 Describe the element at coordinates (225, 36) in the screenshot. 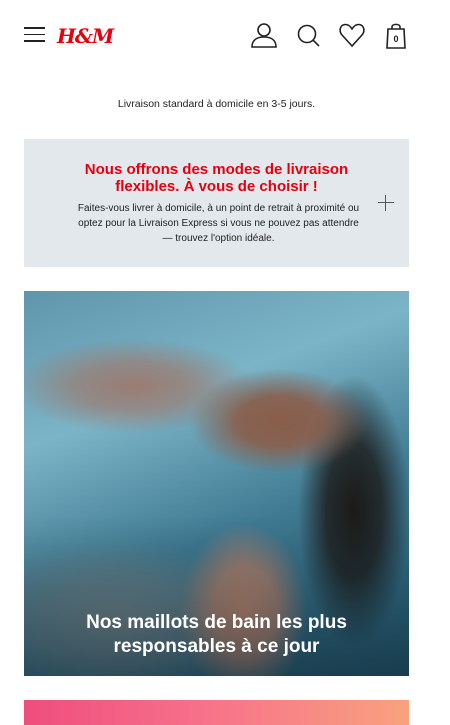

I see `site-header: H&M 0` at that location.